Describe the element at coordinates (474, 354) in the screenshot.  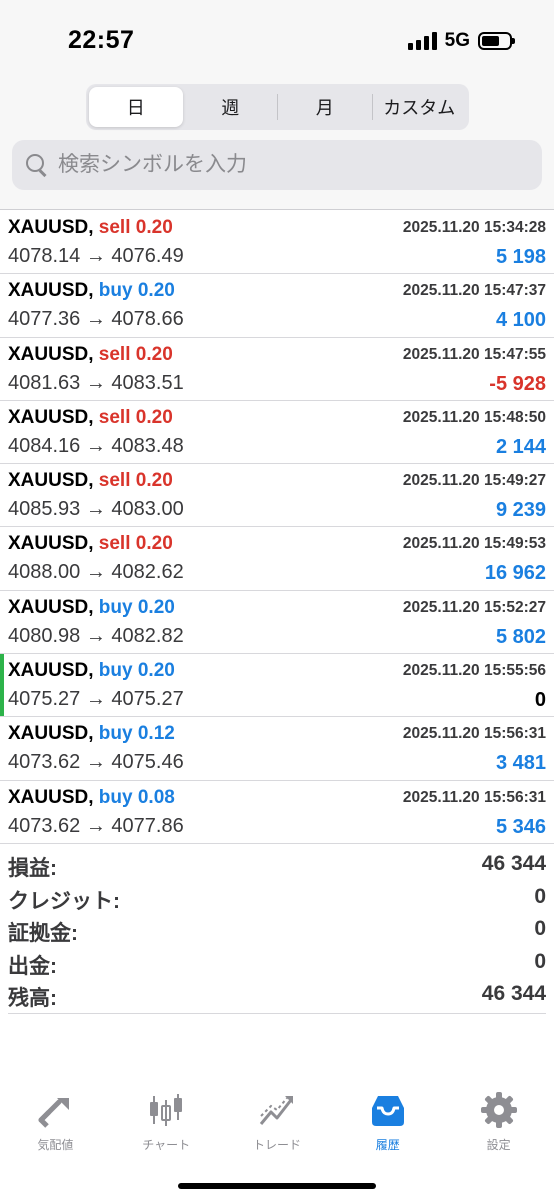
I see `trade-time: 2025.11.20 15:47:55` at that location.